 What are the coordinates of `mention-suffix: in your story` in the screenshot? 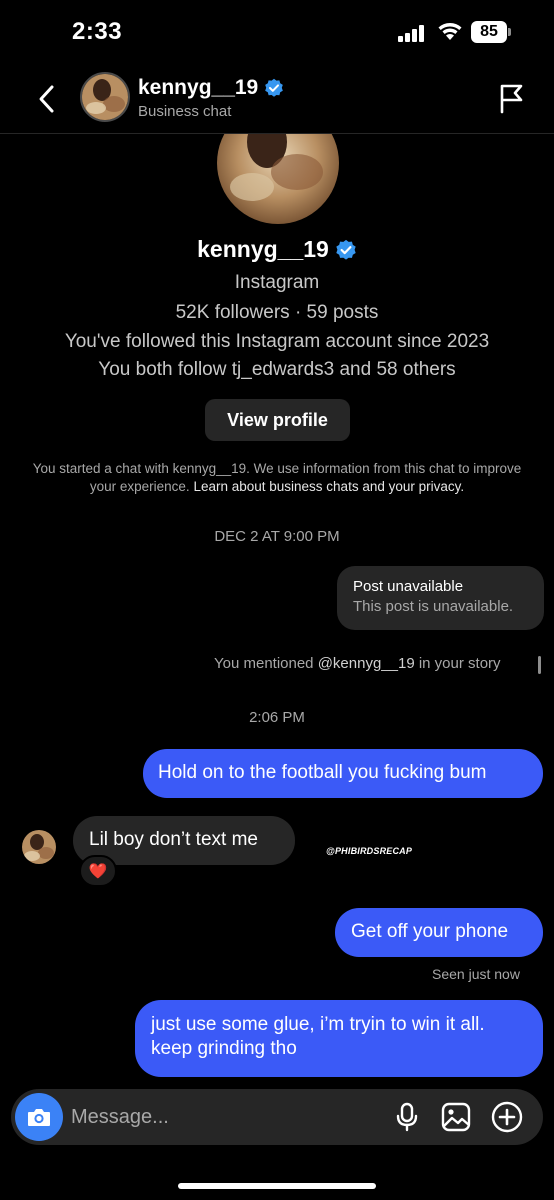 It's located at (459, 663).